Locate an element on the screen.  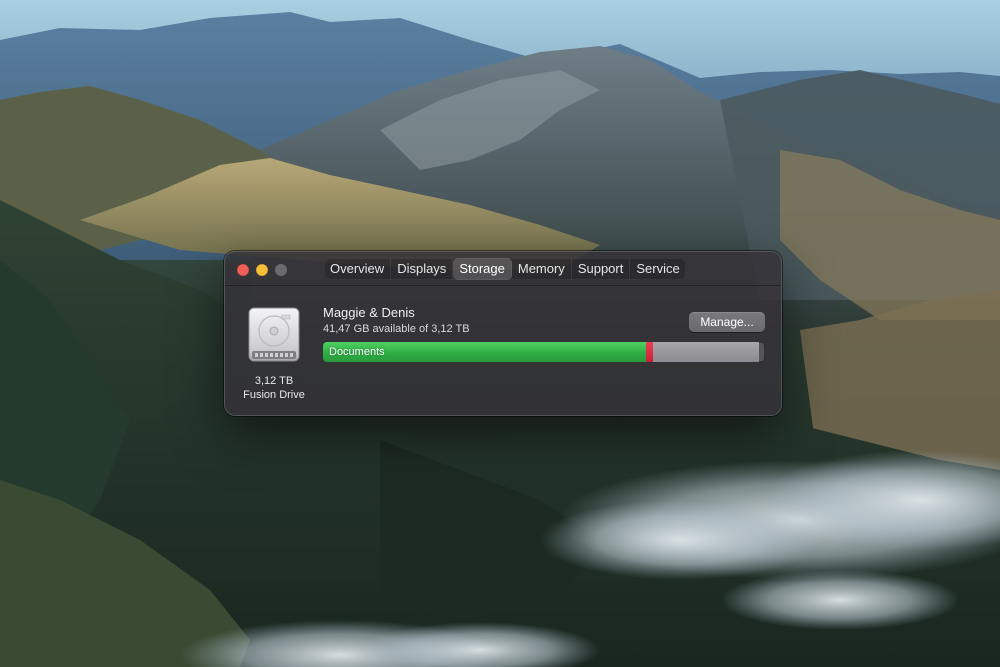
volume-name: Maggie & Denis is located at coordinates (369, 312).